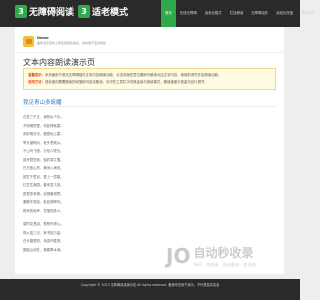  I want to click on paragraph: 白发三千丈，缘愁似个长。, so click(43, 117).